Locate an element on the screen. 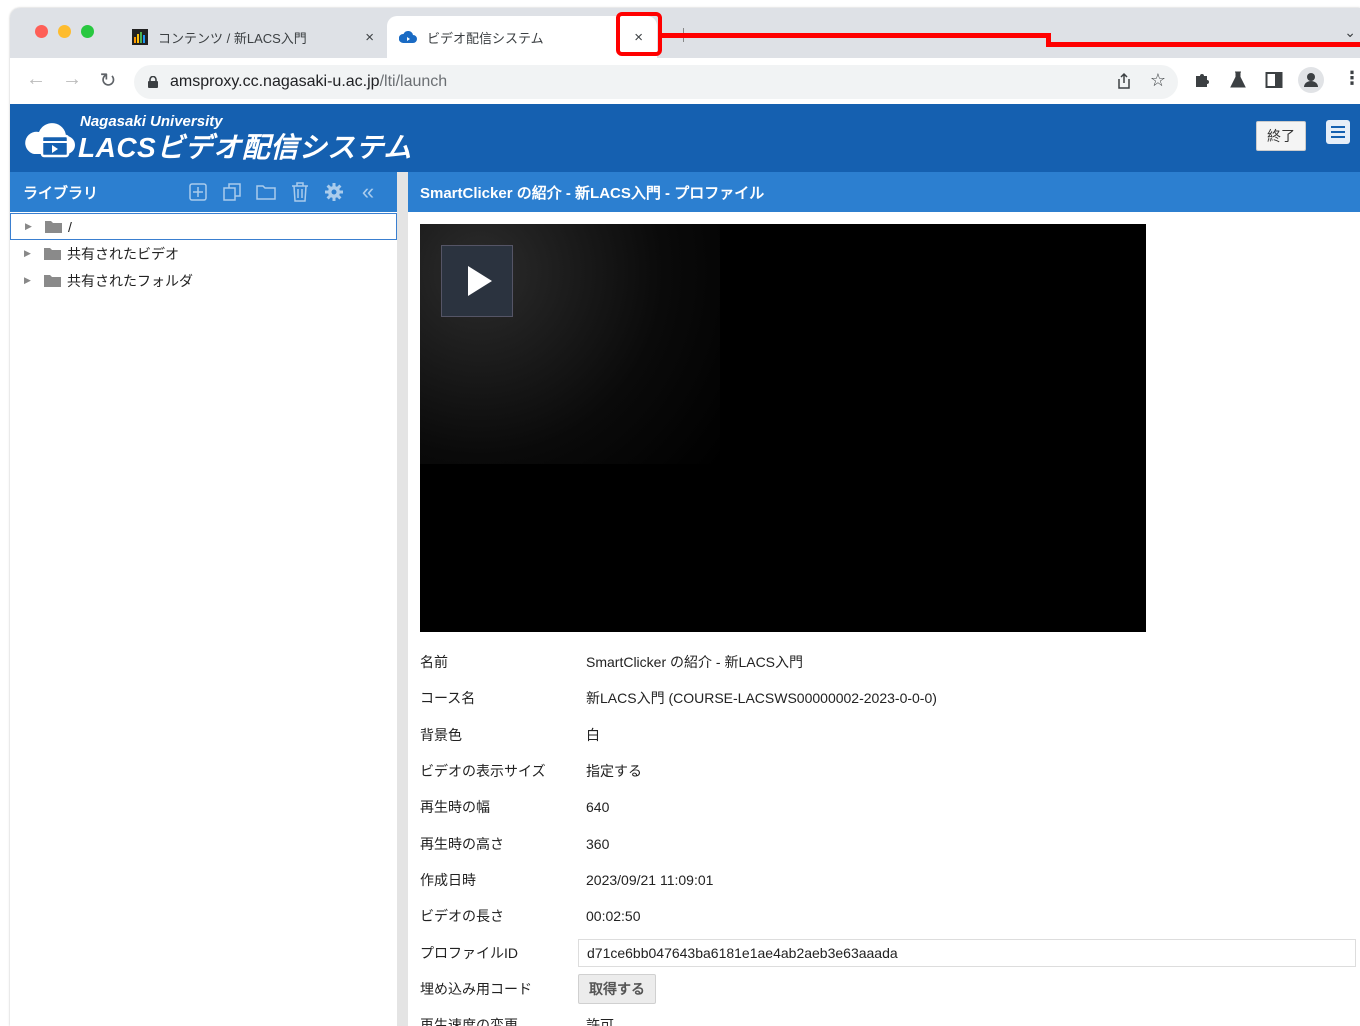  hamburger-menu-icon is located at coordinates (1338, 132).